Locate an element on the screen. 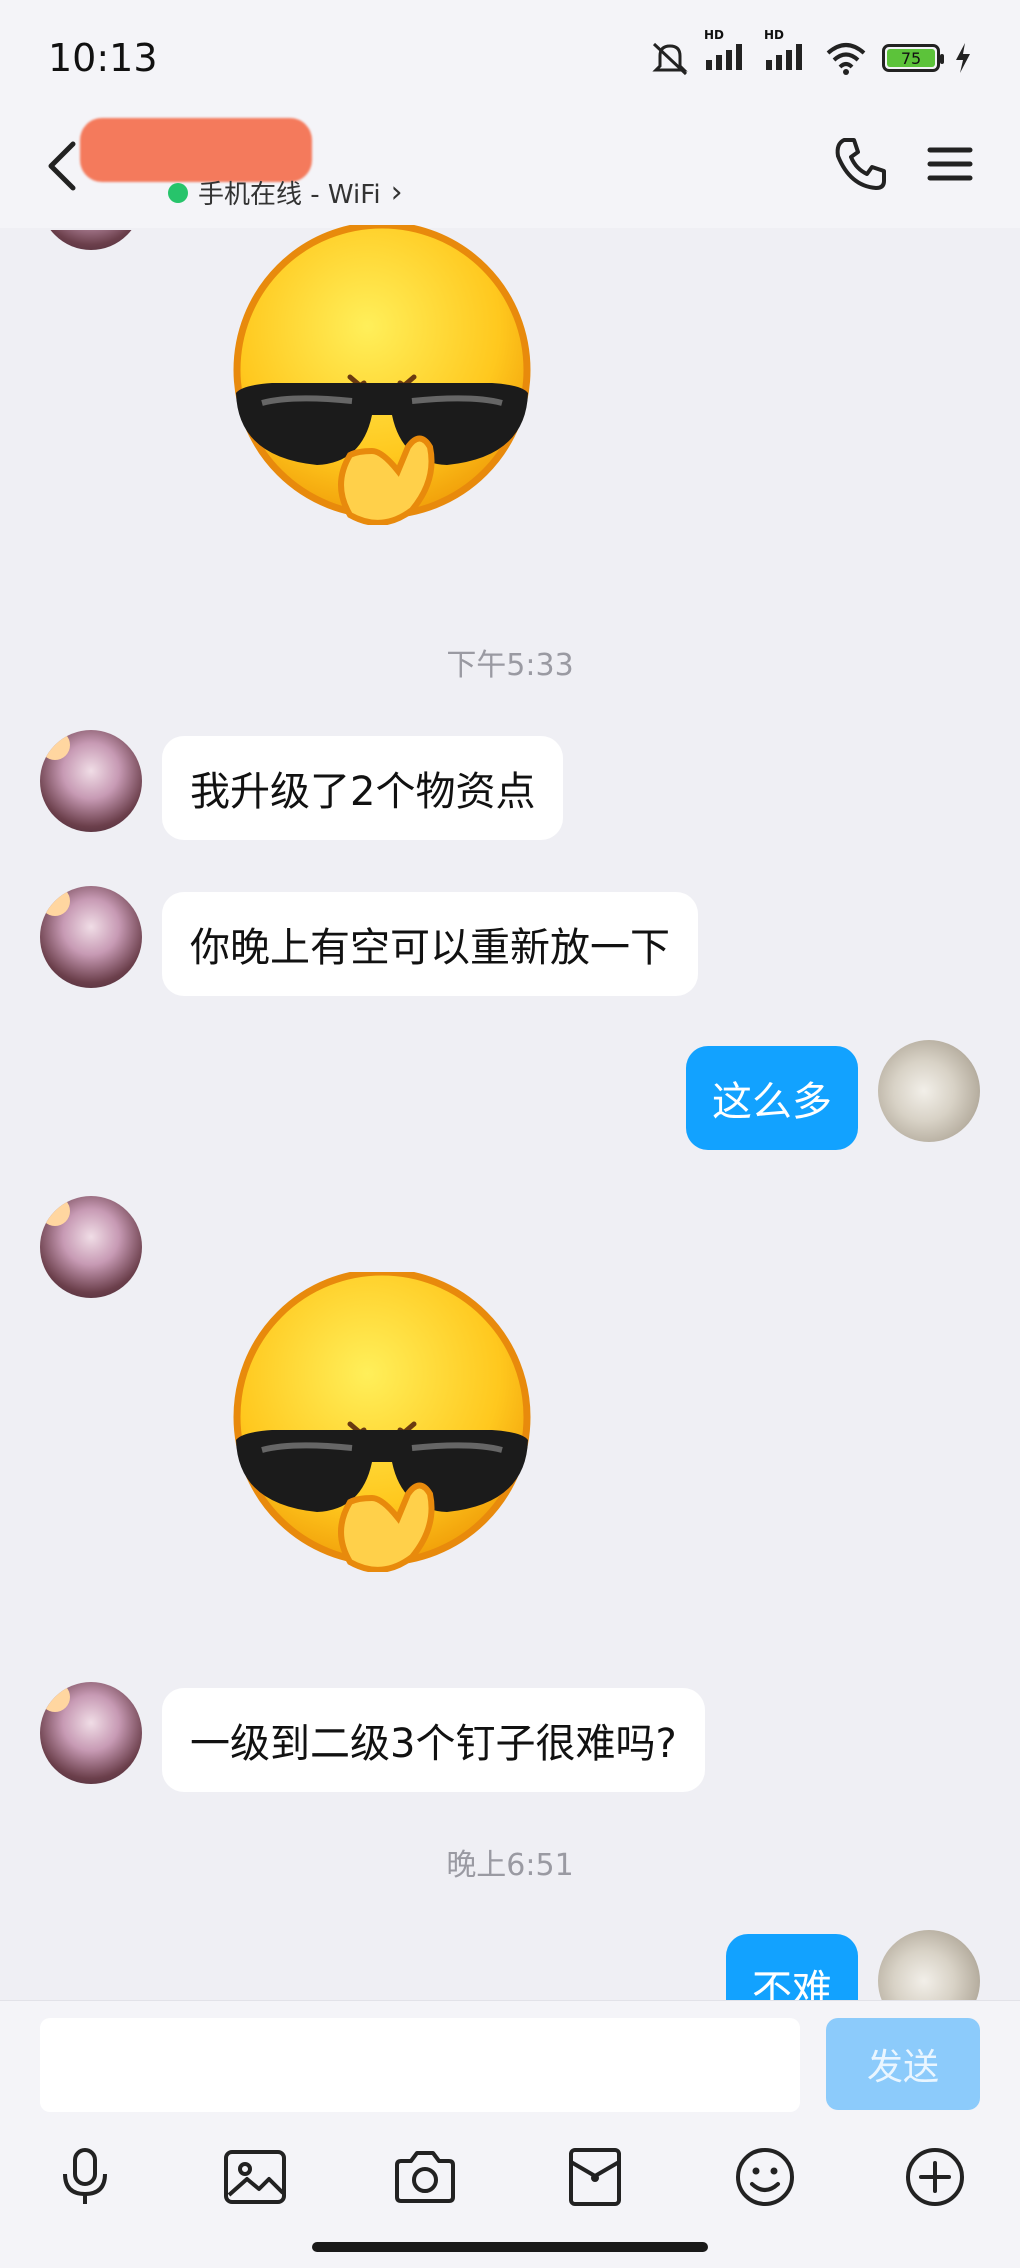 Image resolution: width=1020 pixels, height=2268 pixels. chevron-right-icon: › is located at coordinates (396, 192).